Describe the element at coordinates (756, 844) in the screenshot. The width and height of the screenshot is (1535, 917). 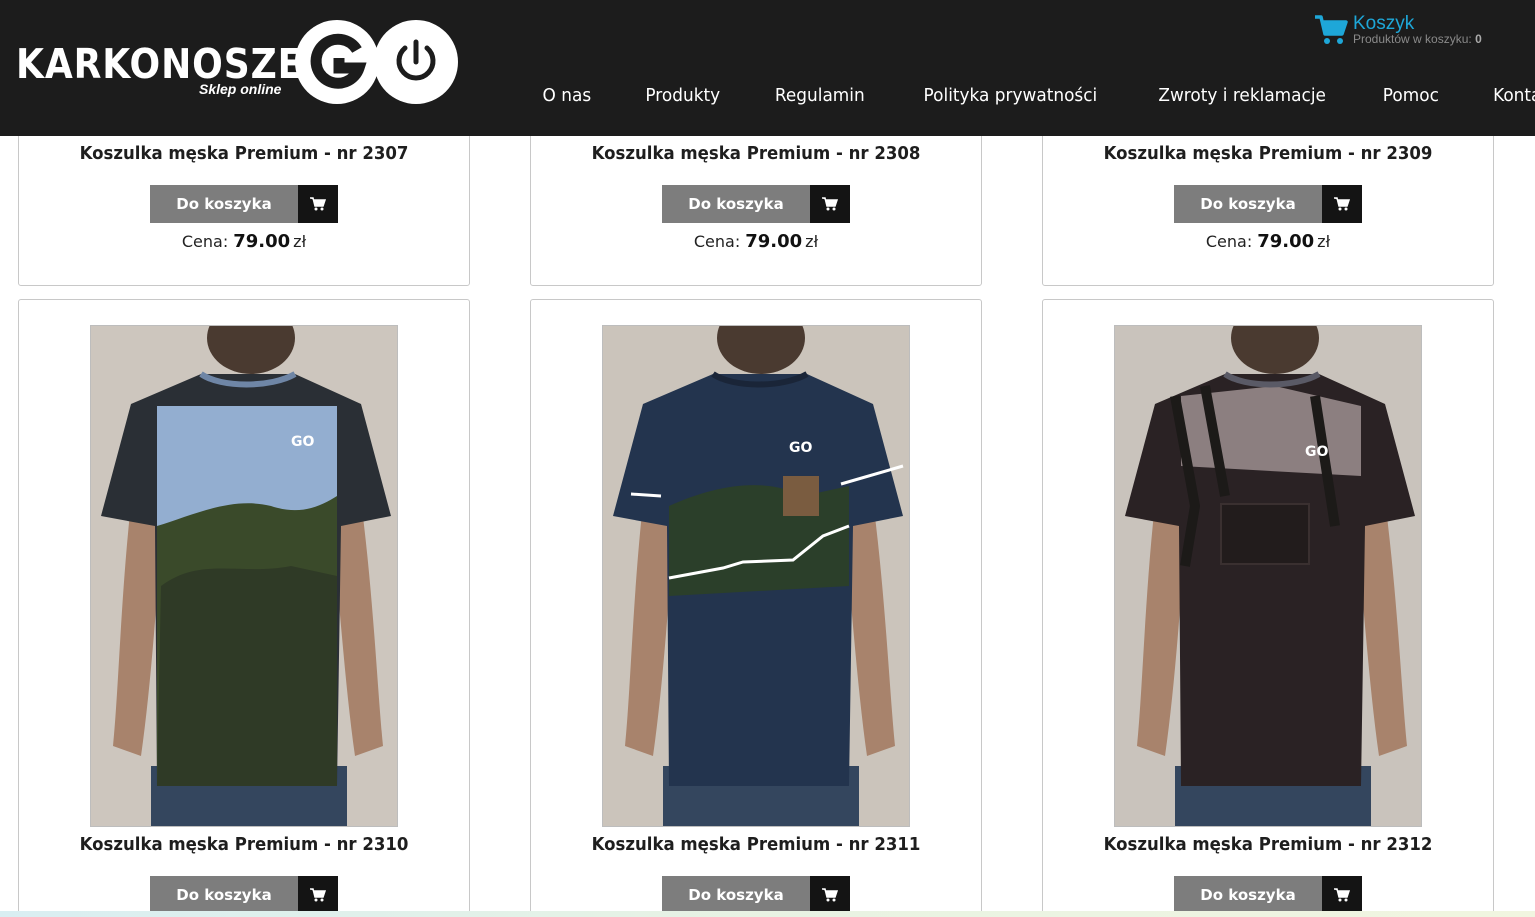
I see `product-name: Koszulka męska Premium - nr 2311` at that location.